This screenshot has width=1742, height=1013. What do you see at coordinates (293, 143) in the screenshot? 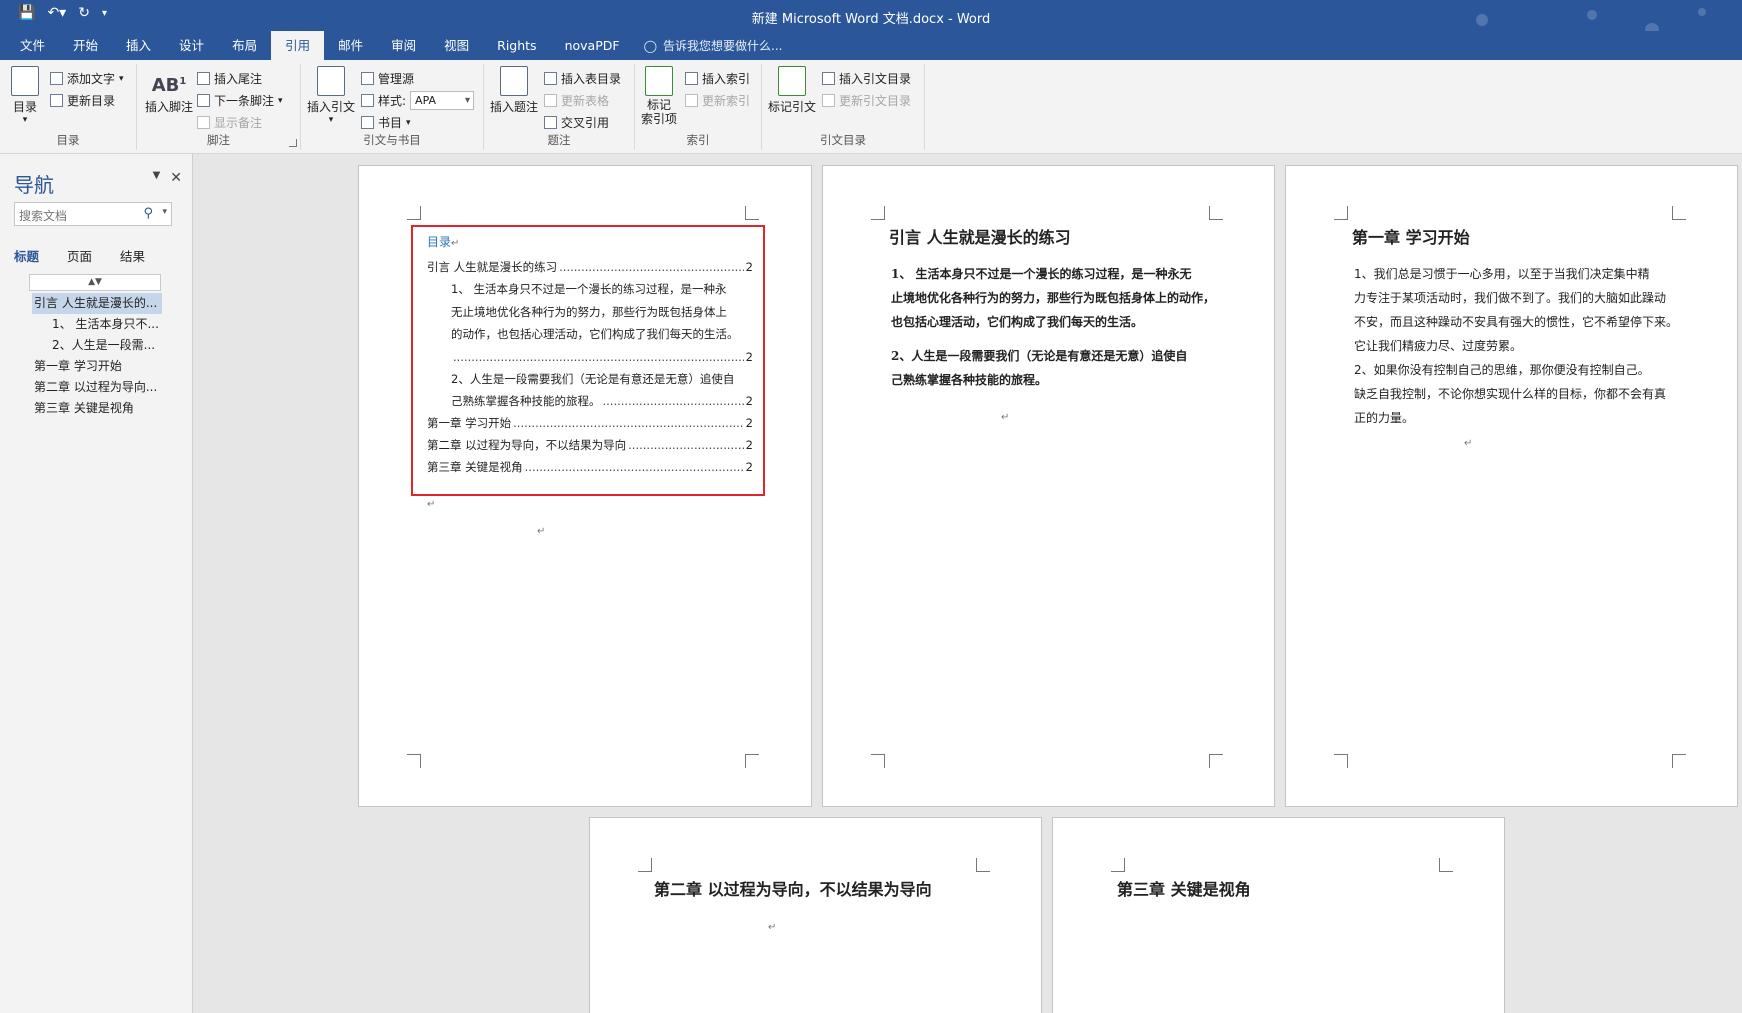
I see `footnote-dialog-launcher-icon` at bounding box center [293, 143].